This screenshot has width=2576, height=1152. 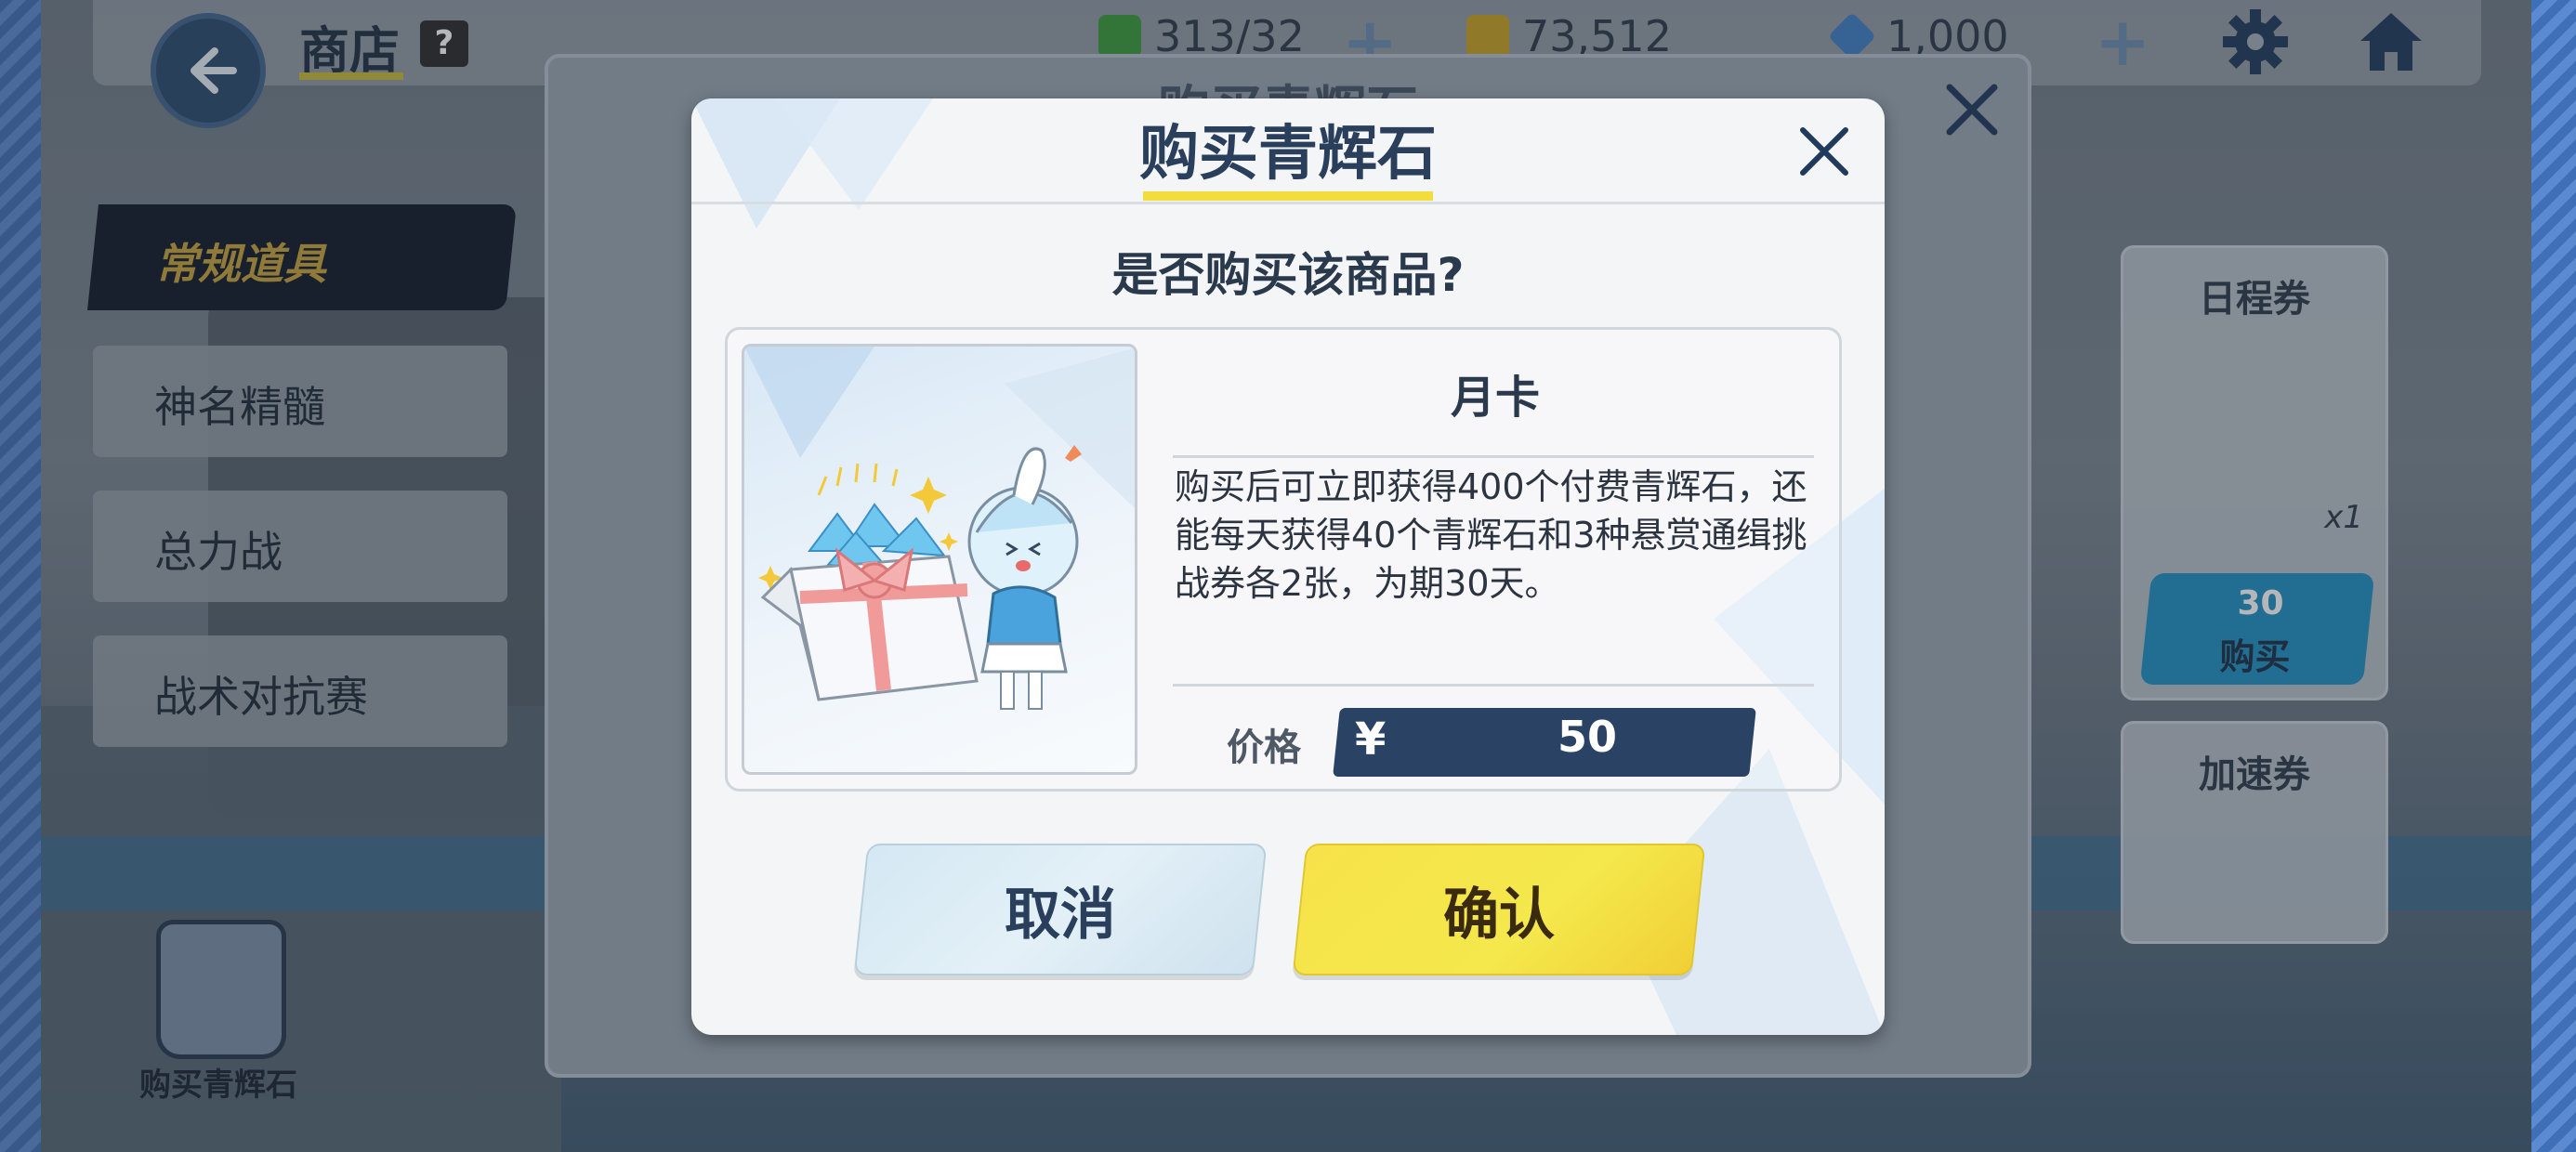 What do you see at coordinates (1288, 275) in the screenshot?
I see `confirm-question: 是否购买该商品?` at bounding box center [1288, 275].